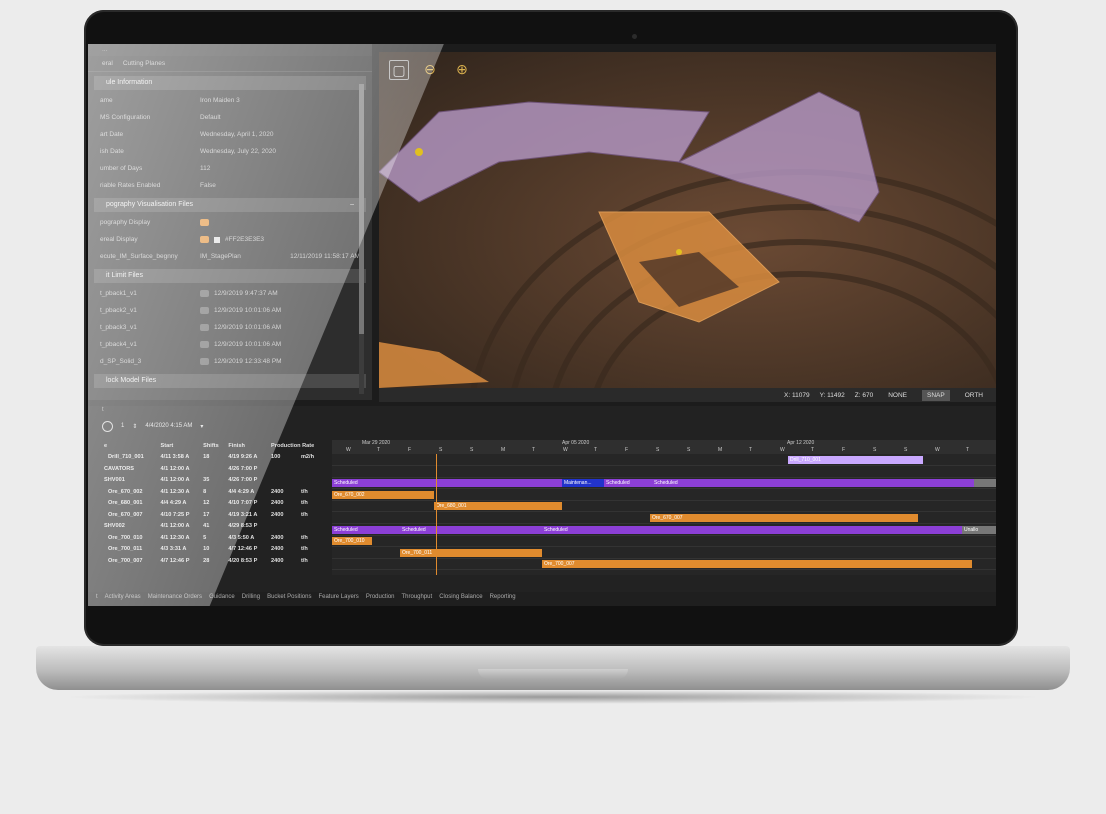  What do you see at coordinates (247, 446) in the screenshot?
I see `col-finish: Finish` at bounding box center [247, 446].